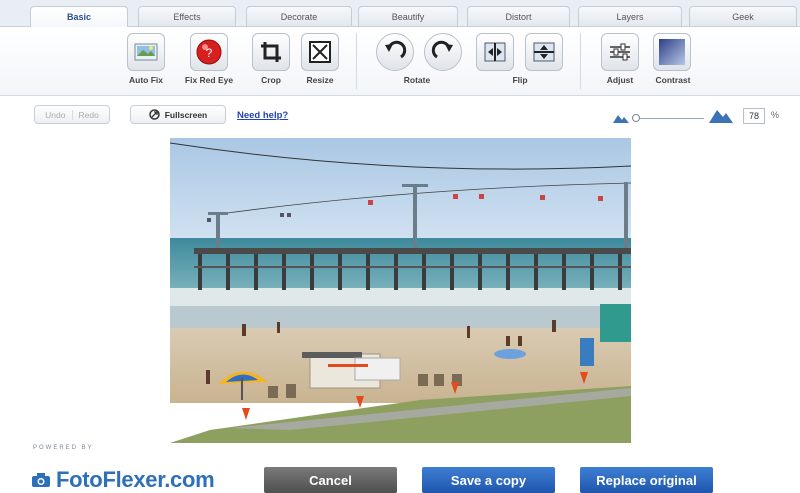  Describe the element at coordinates (621, 118) in the screenshot. I see `zoom-out-mountain-icon` at that location.